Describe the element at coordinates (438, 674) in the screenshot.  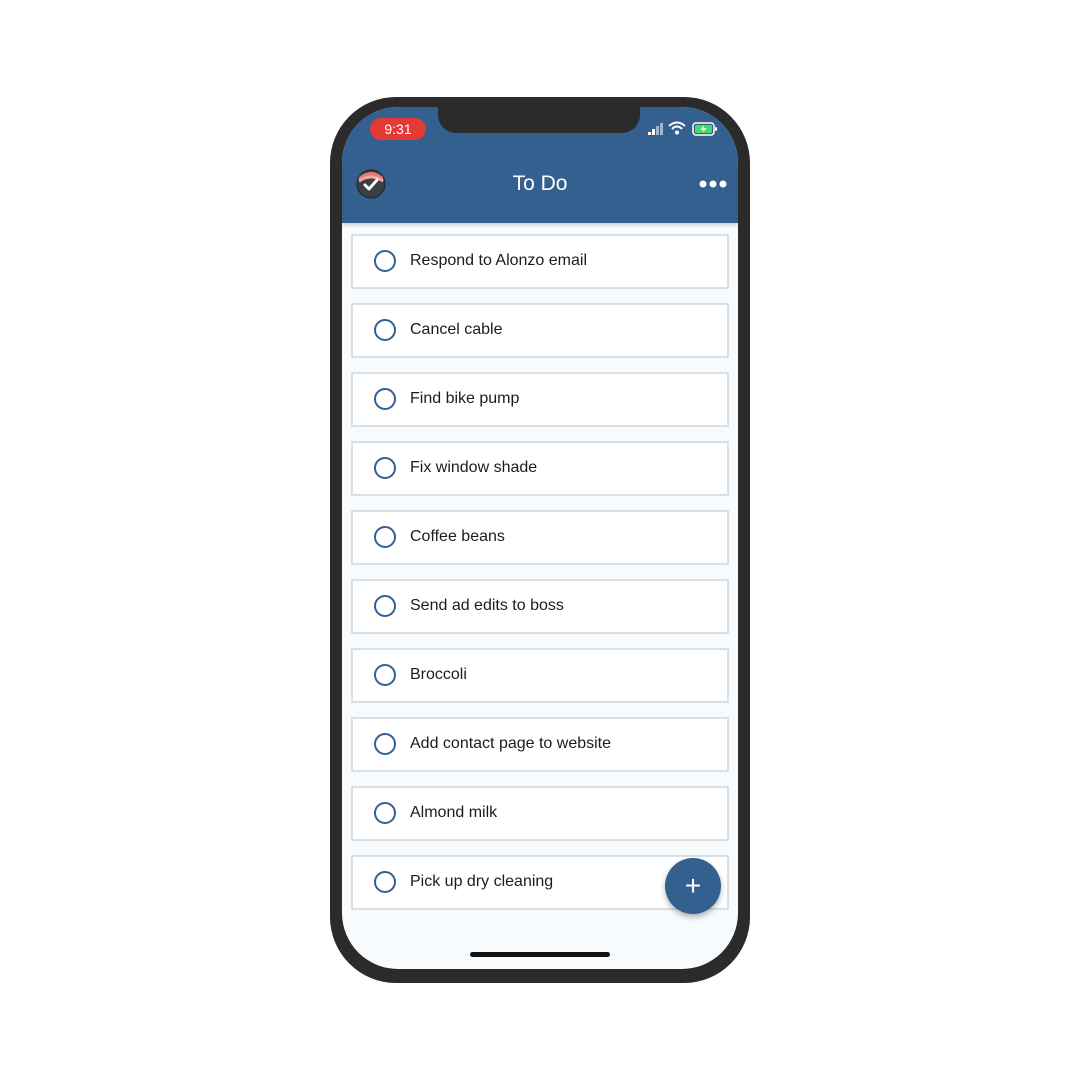
I see `todo-label: Broccoli` at that location.